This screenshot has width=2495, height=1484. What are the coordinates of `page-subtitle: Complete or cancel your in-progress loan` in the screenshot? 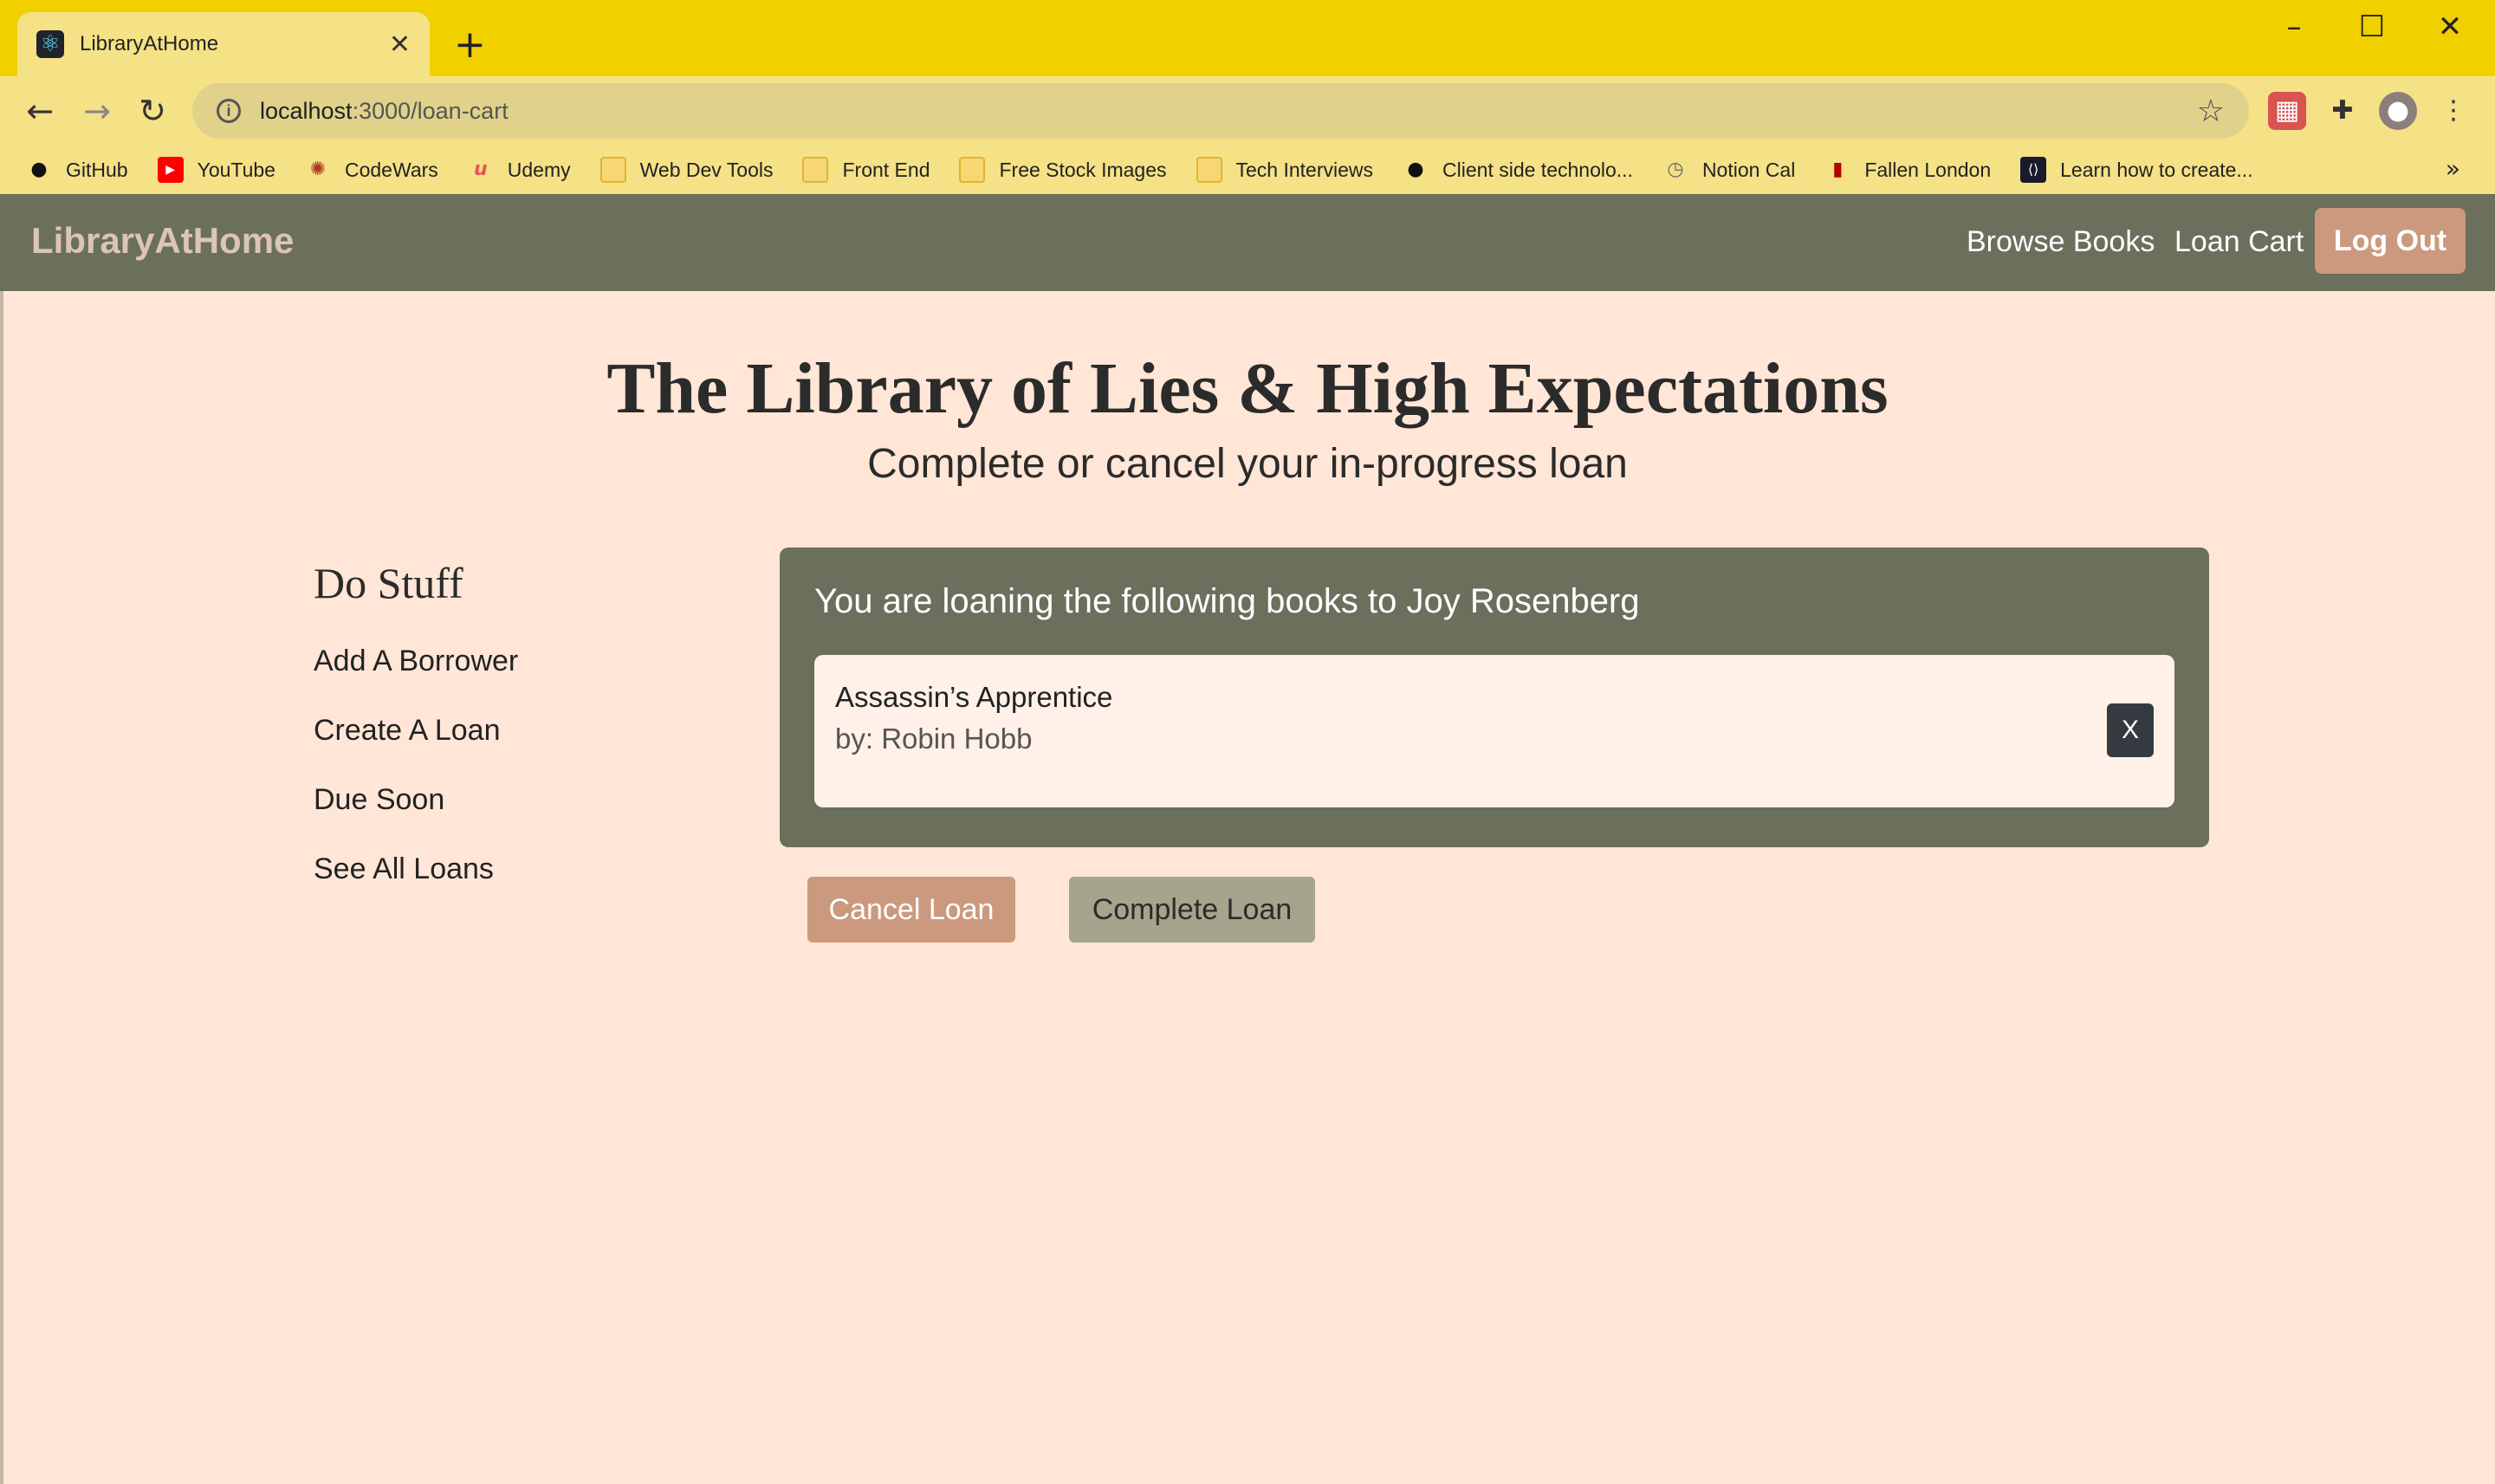 It's located at (1247, 464).